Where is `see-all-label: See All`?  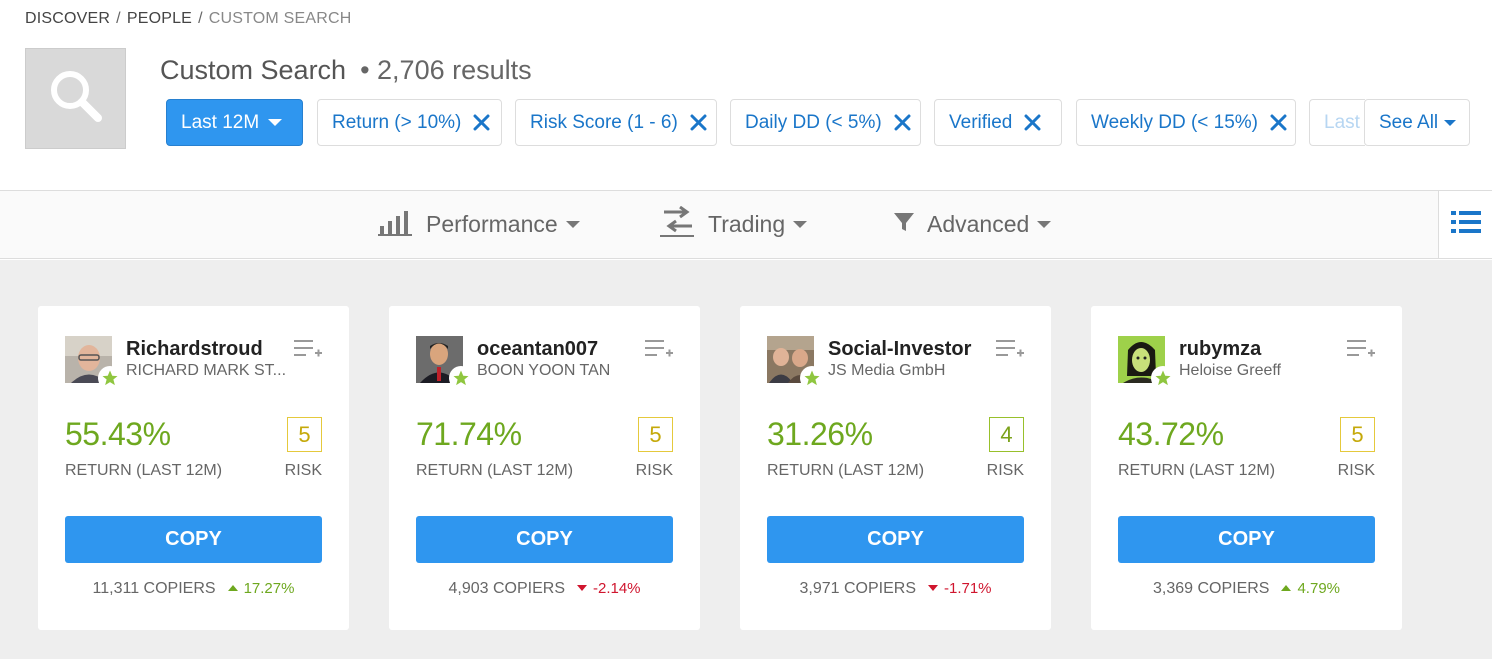
see-all-label: See All is located at coordinates (1409, 122).